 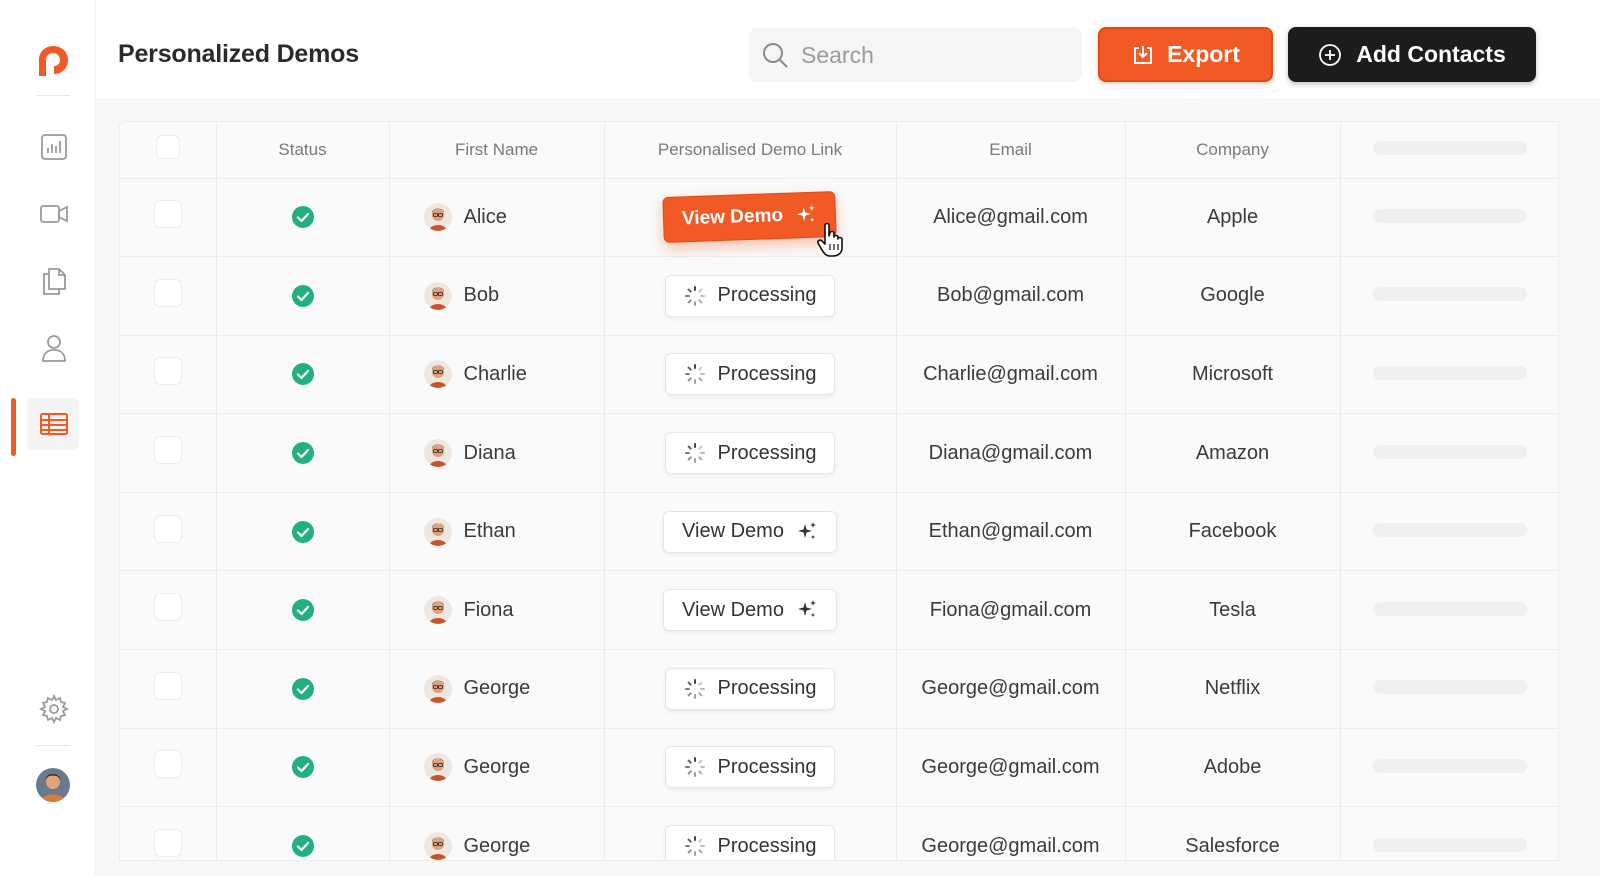 I want to click on table-row: George Processing George@gmail.com Netflix, so click(x=839, y=689).